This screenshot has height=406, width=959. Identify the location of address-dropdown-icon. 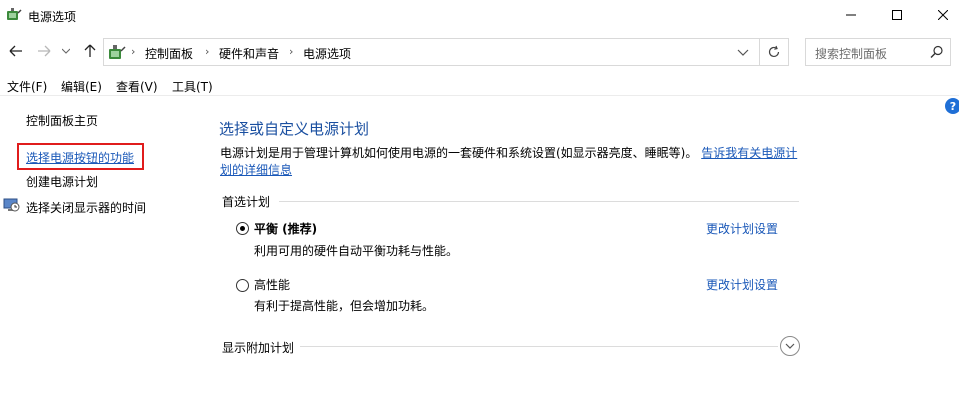
(744, 53).